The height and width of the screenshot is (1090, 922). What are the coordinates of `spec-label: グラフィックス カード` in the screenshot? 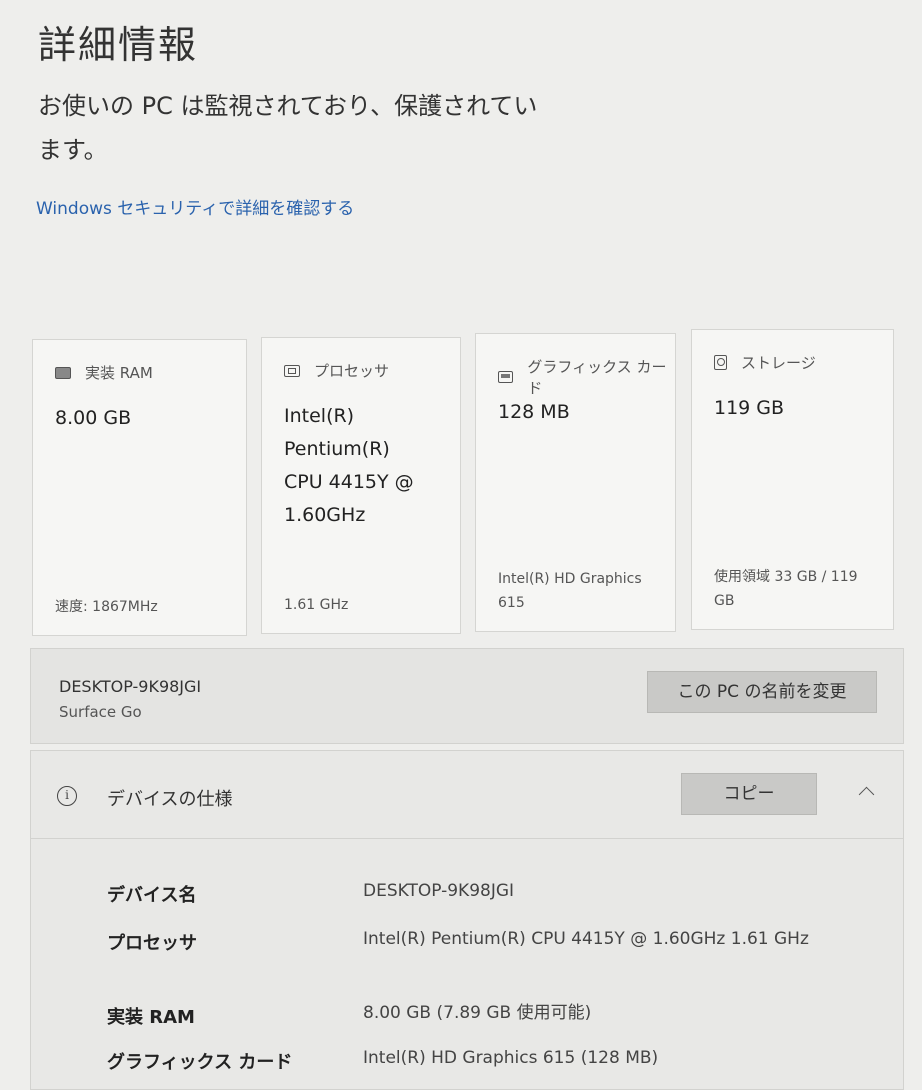 It's located at (200, 1062).